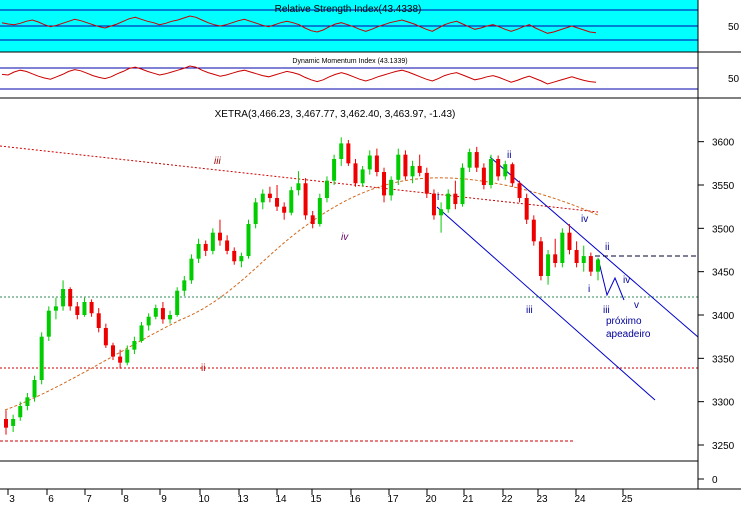 The image size is (741, 516). Describe the element at coordinates (349, 61) in the screenshot. I see `momentum-title: Dynamic Momentum Index (43.1339)` at that location.